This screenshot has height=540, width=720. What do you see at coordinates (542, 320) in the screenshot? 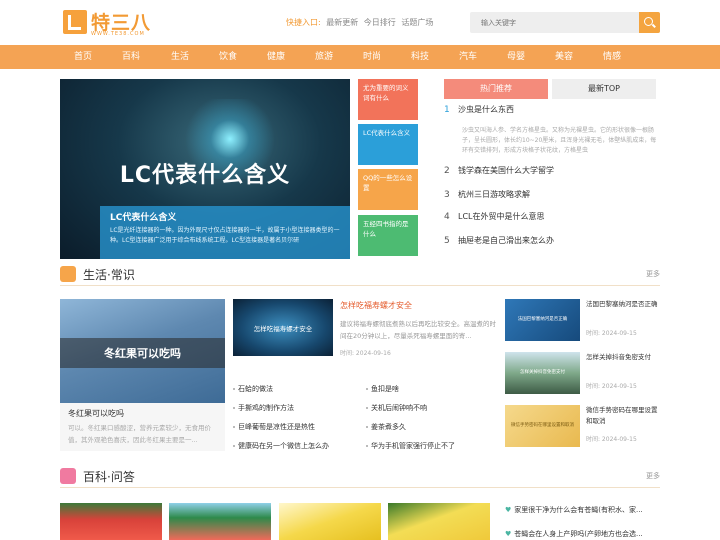
I see `side-card-image: 法国巴黎塞纳河是否正确` at bounding box center [542, 320].